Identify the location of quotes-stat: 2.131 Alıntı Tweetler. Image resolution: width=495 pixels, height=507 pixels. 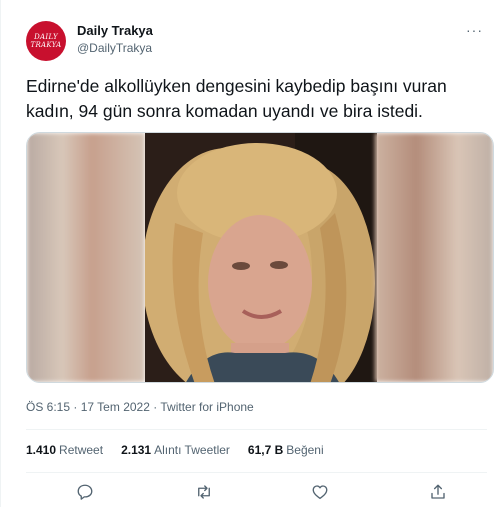
(175, 450).